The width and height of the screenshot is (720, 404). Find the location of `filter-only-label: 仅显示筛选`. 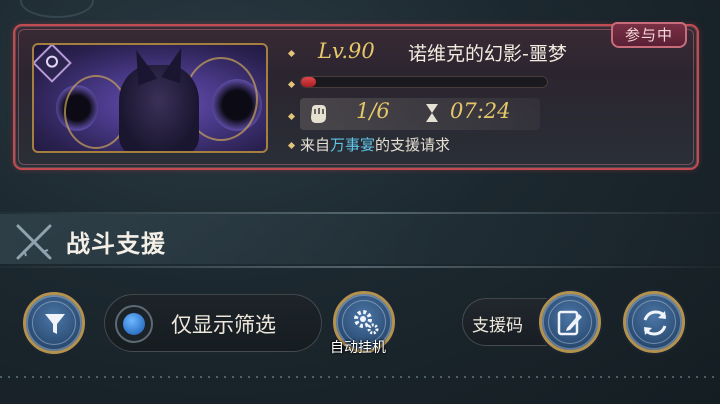

filter-only-label: 仅显示筛选 is located at coordinates (223, 325).